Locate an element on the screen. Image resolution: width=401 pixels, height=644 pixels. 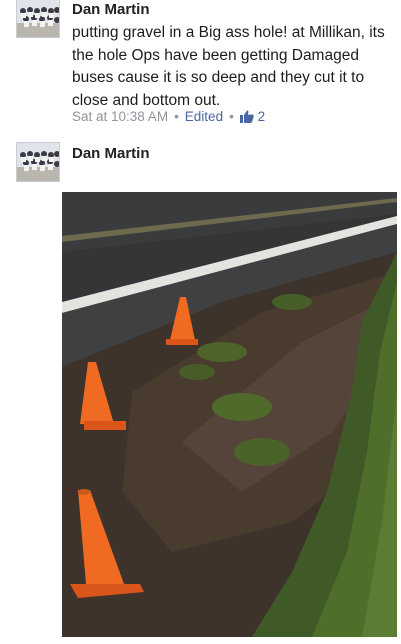
timestamp: Sat at 10:38 AM is located at coordinates (120, 116).